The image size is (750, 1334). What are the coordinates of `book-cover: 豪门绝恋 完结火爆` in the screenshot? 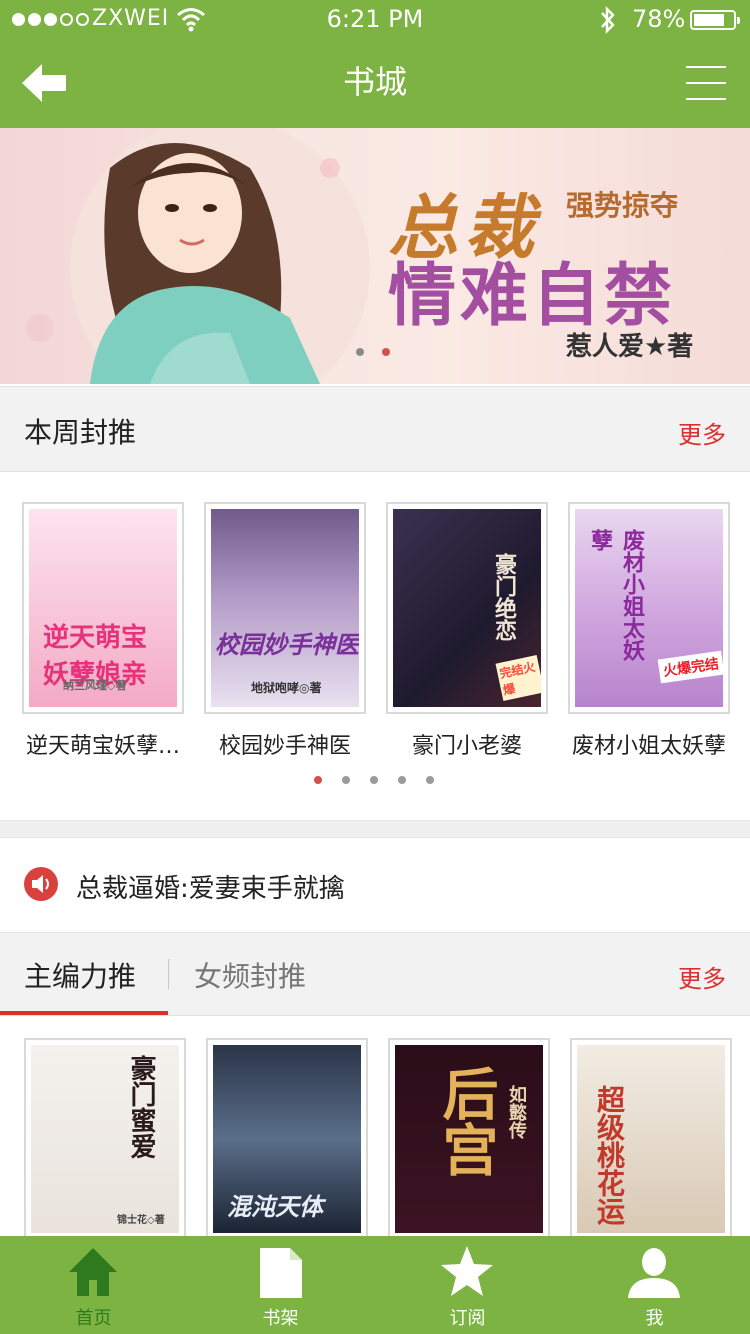 It's located at (467, 608).